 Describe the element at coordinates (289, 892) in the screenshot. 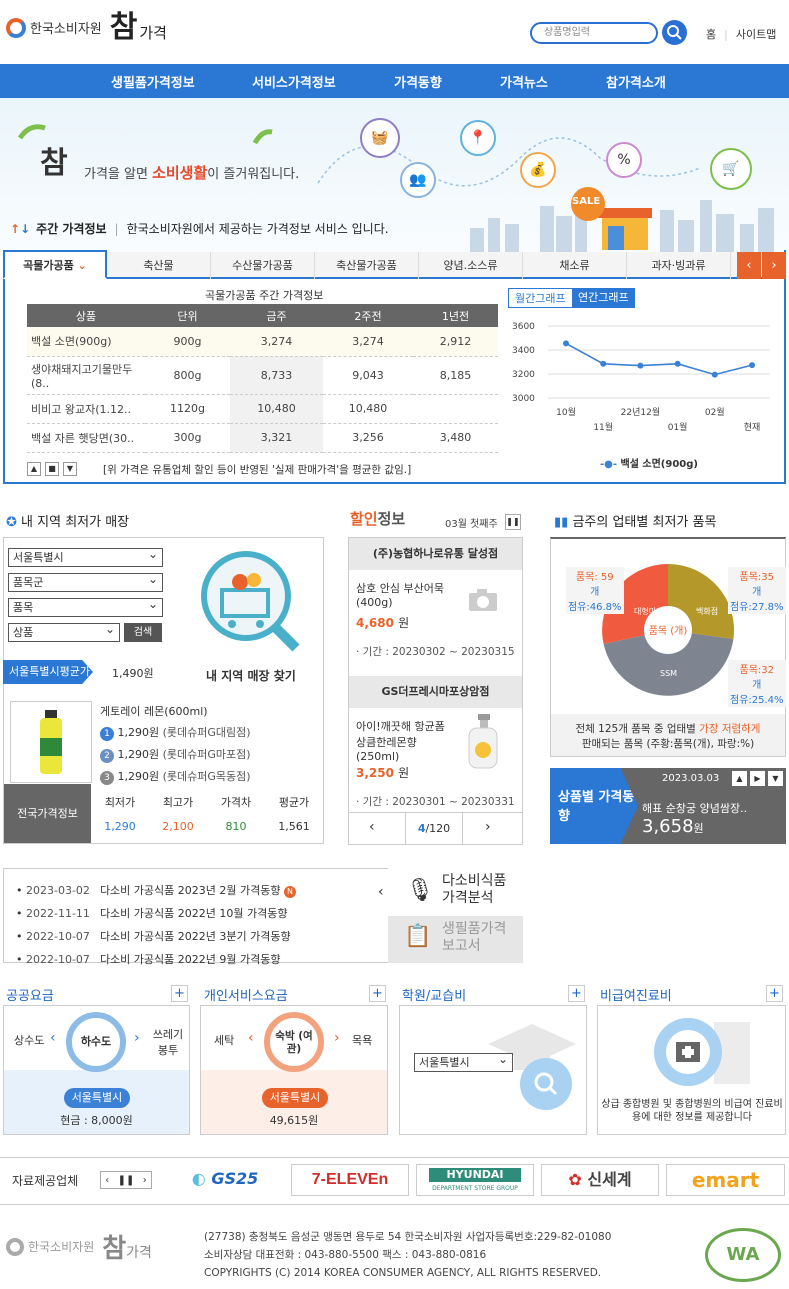

I see `new-badge: N` at that location.